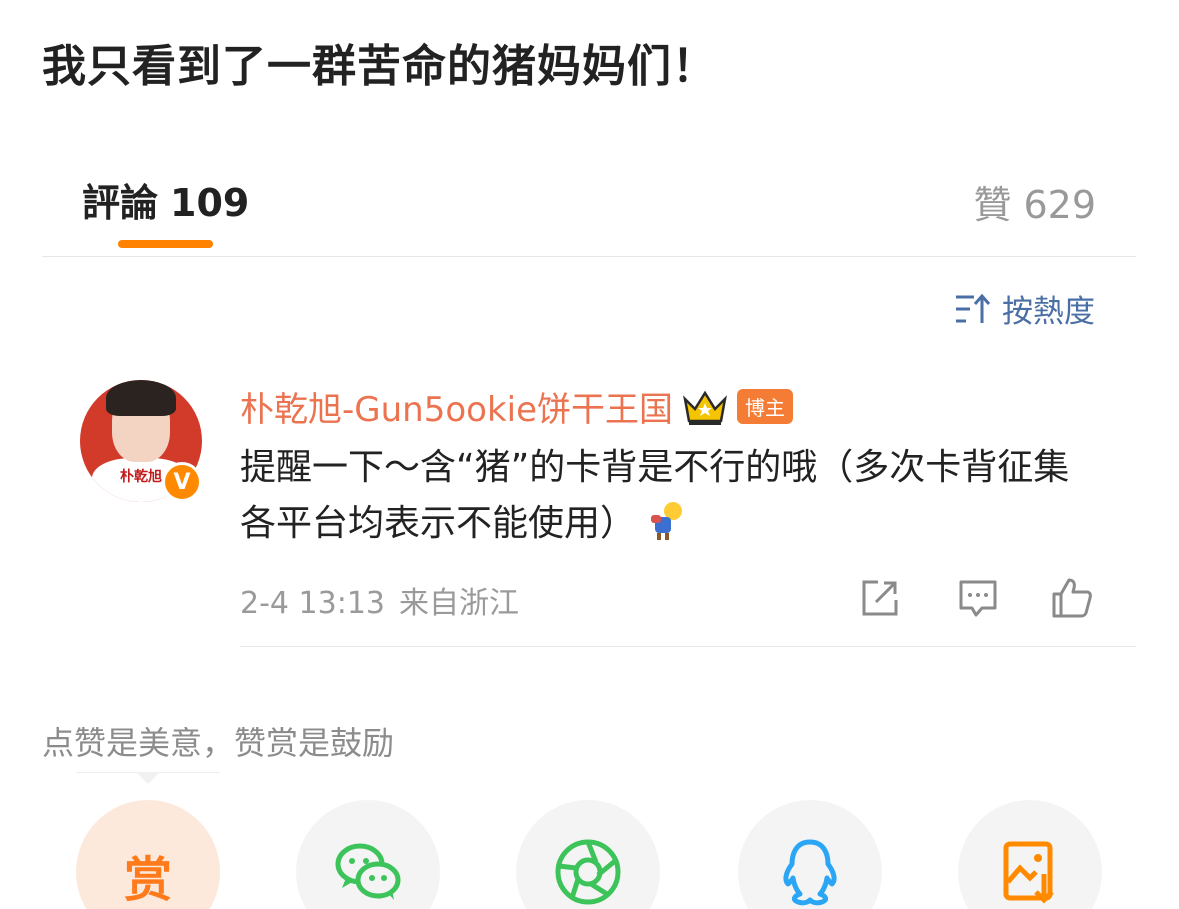  I want to click on moments-icon, so click(588, 872).